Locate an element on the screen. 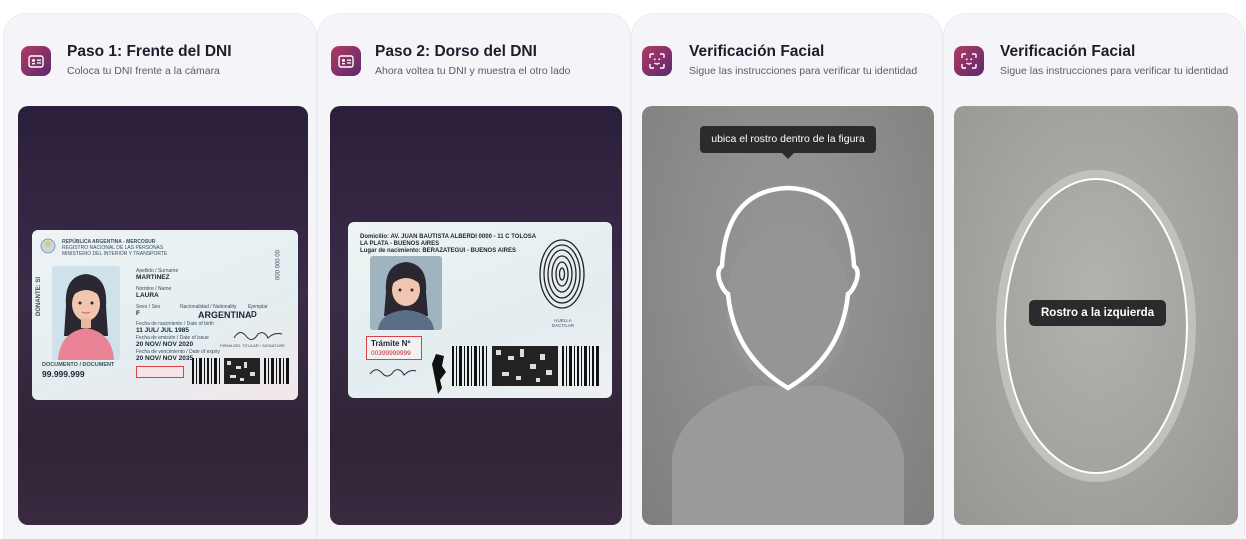 Image resolution: width=1246 pixels, height=539 pixels. birth-value: 11 JUL/ JUL 1985 is located at coordinates (162, 330).